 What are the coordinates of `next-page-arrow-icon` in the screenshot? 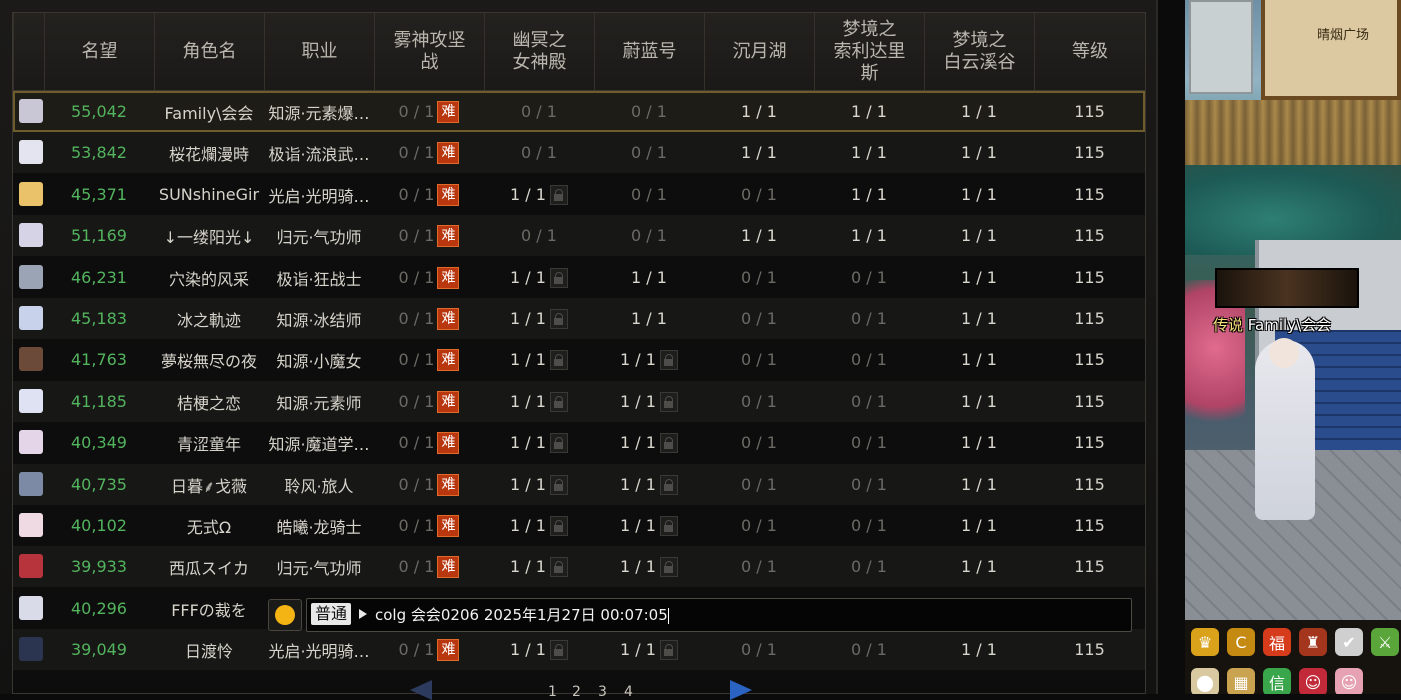 It's located at (741, 690).